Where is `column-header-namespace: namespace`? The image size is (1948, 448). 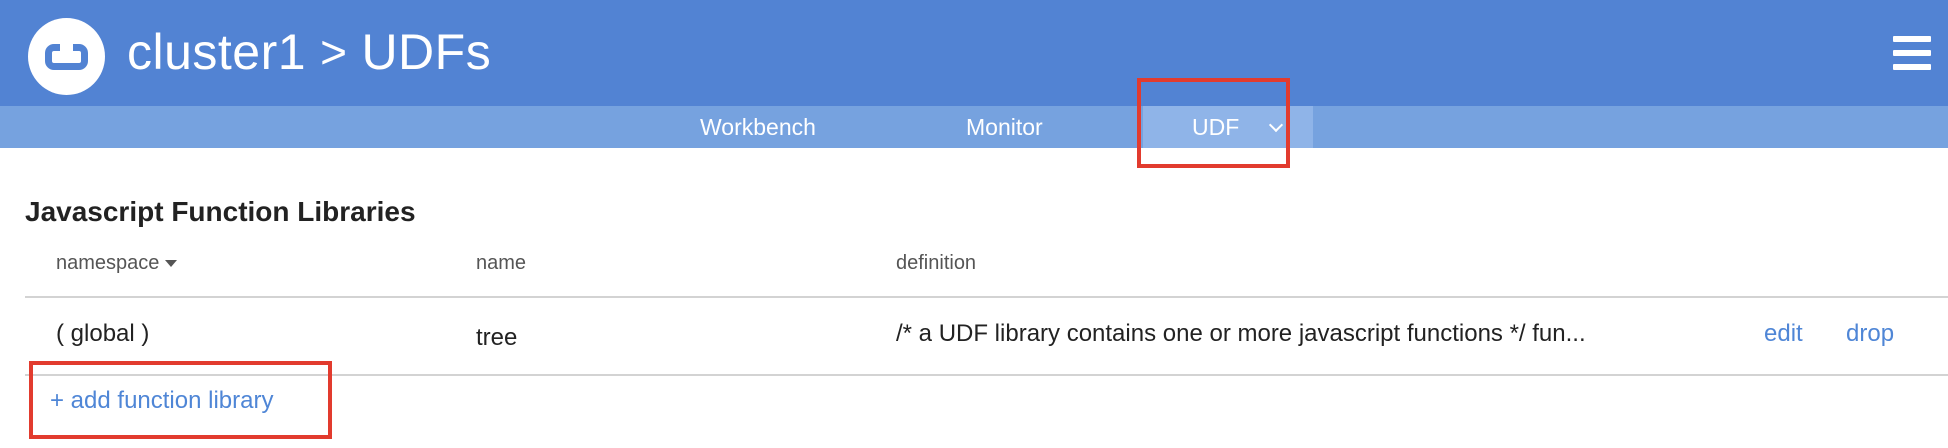 column-header-namespace: namespace is located at coordinates (117, 263).